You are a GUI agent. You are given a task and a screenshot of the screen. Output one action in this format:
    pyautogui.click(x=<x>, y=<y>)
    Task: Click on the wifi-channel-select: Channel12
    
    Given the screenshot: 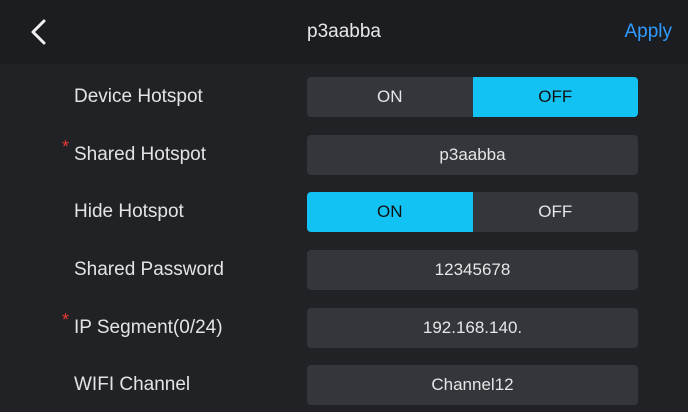 What is the action you would take?
    pyautogui.click(x=472, y=385)
    